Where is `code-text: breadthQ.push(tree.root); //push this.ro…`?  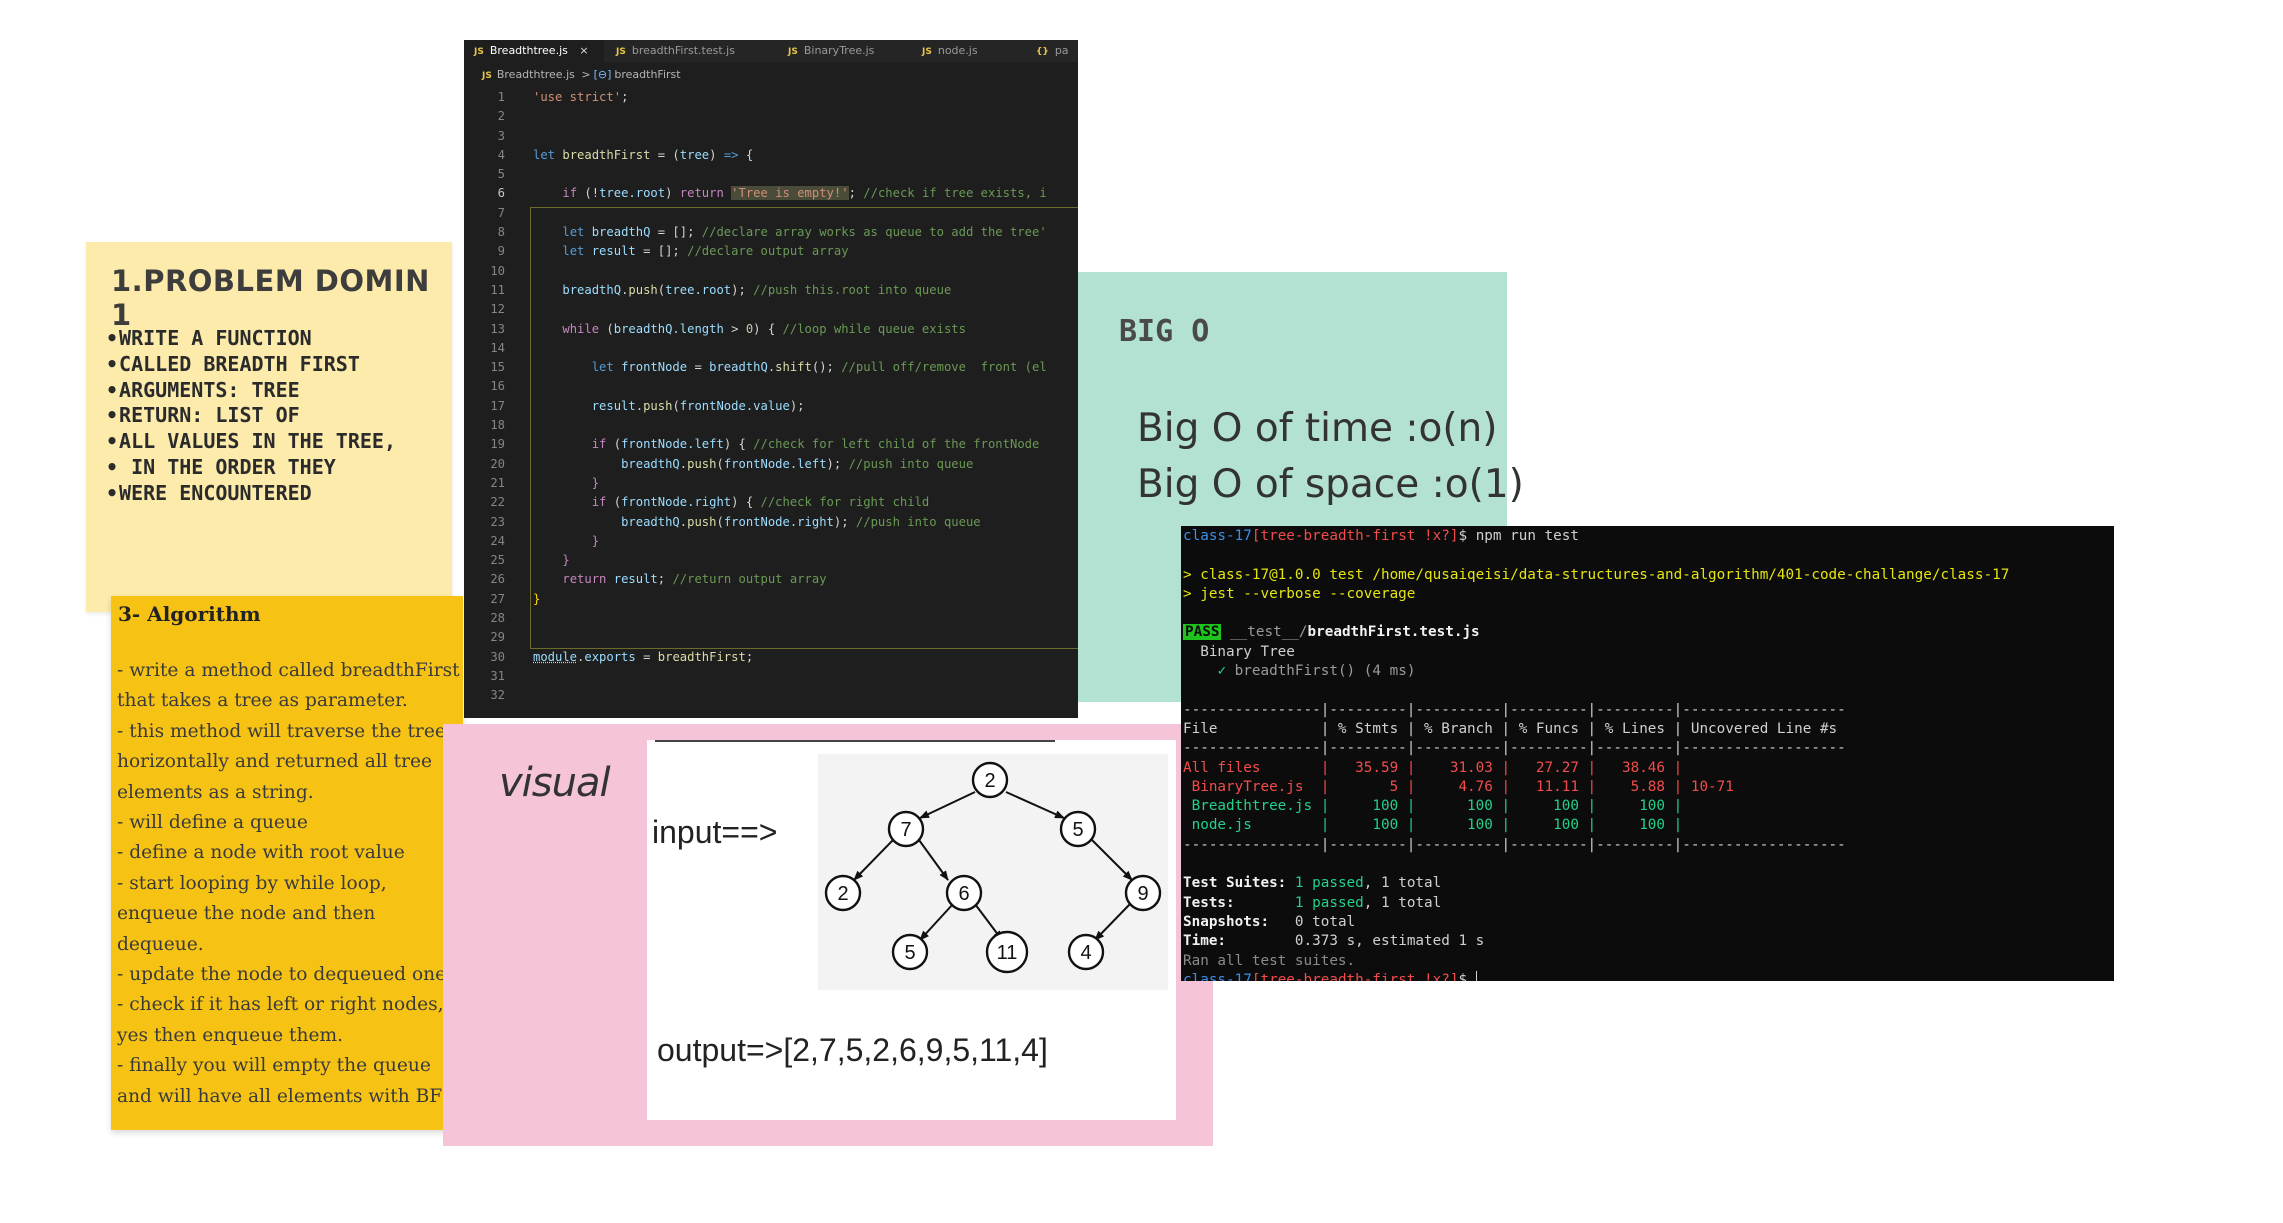 code-text: breadthQ.push(tree.root); //push this.ro… is located at coordinates (757, 289).